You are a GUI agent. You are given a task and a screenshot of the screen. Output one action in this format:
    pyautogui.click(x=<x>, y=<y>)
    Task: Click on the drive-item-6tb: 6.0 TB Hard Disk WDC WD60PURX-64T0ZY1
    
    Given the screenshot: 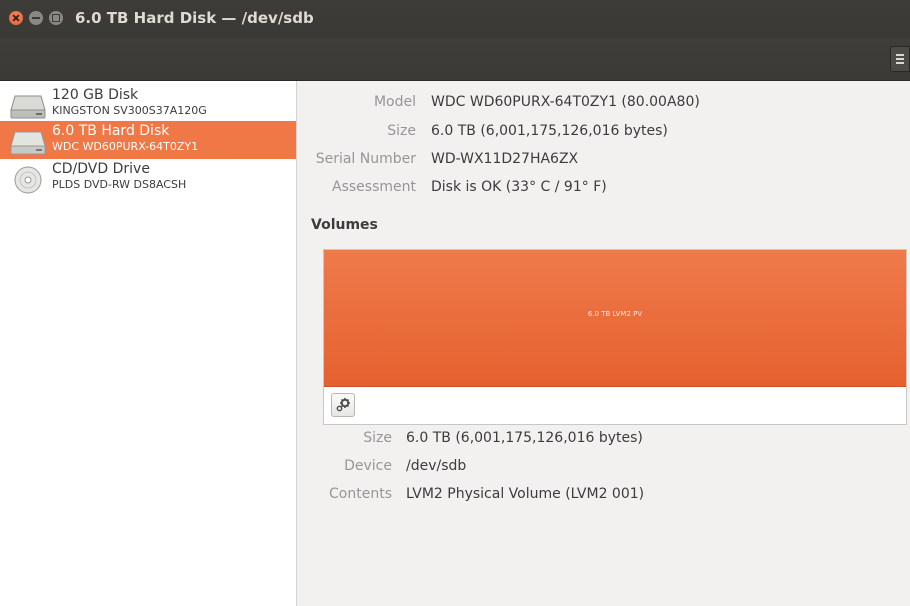 What is the action you would take?
    pyautogui.click(x=148, y=140)
    